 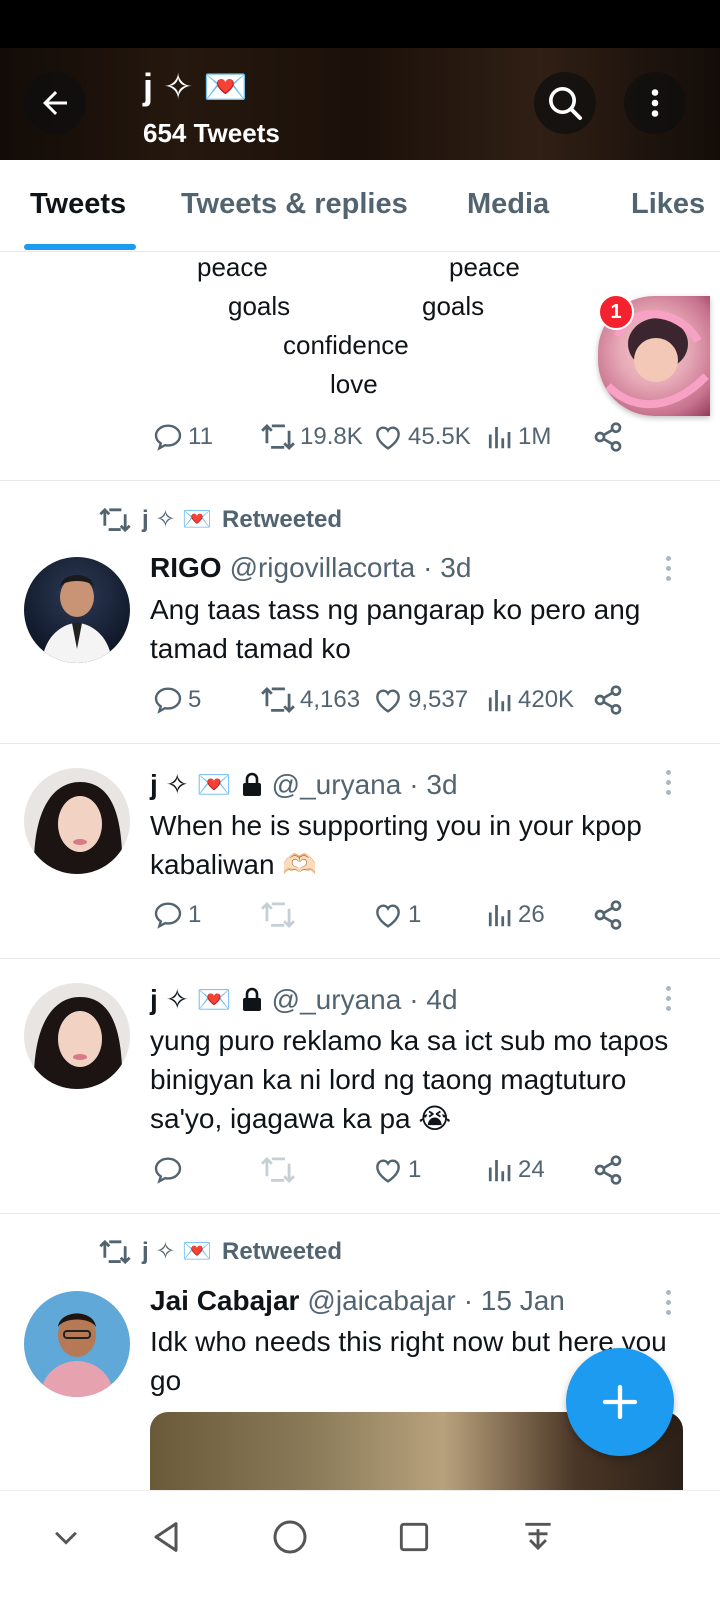 I want to click on tab-likes: Likes, so click(x=668, y=204).